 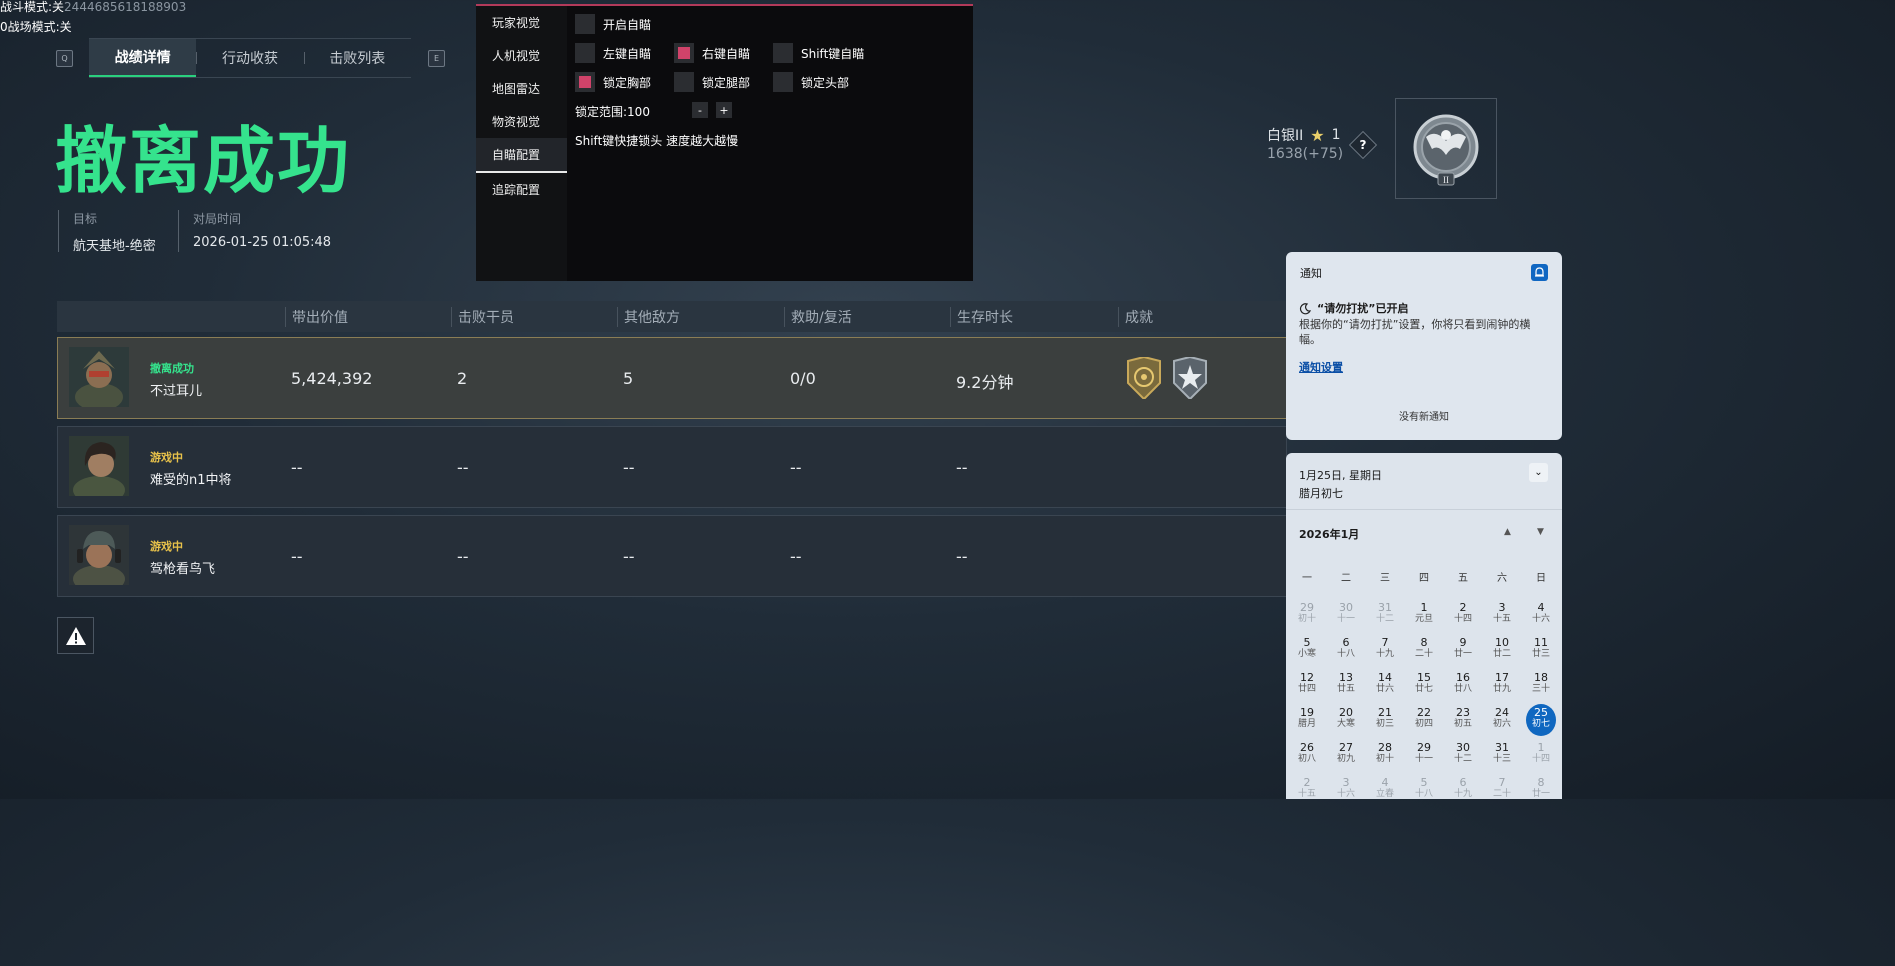 What do you see at coordinates (1502, 615) in the screenshot?
I see `calendar-day: 3 十五` at bounding box center [1502, 615].